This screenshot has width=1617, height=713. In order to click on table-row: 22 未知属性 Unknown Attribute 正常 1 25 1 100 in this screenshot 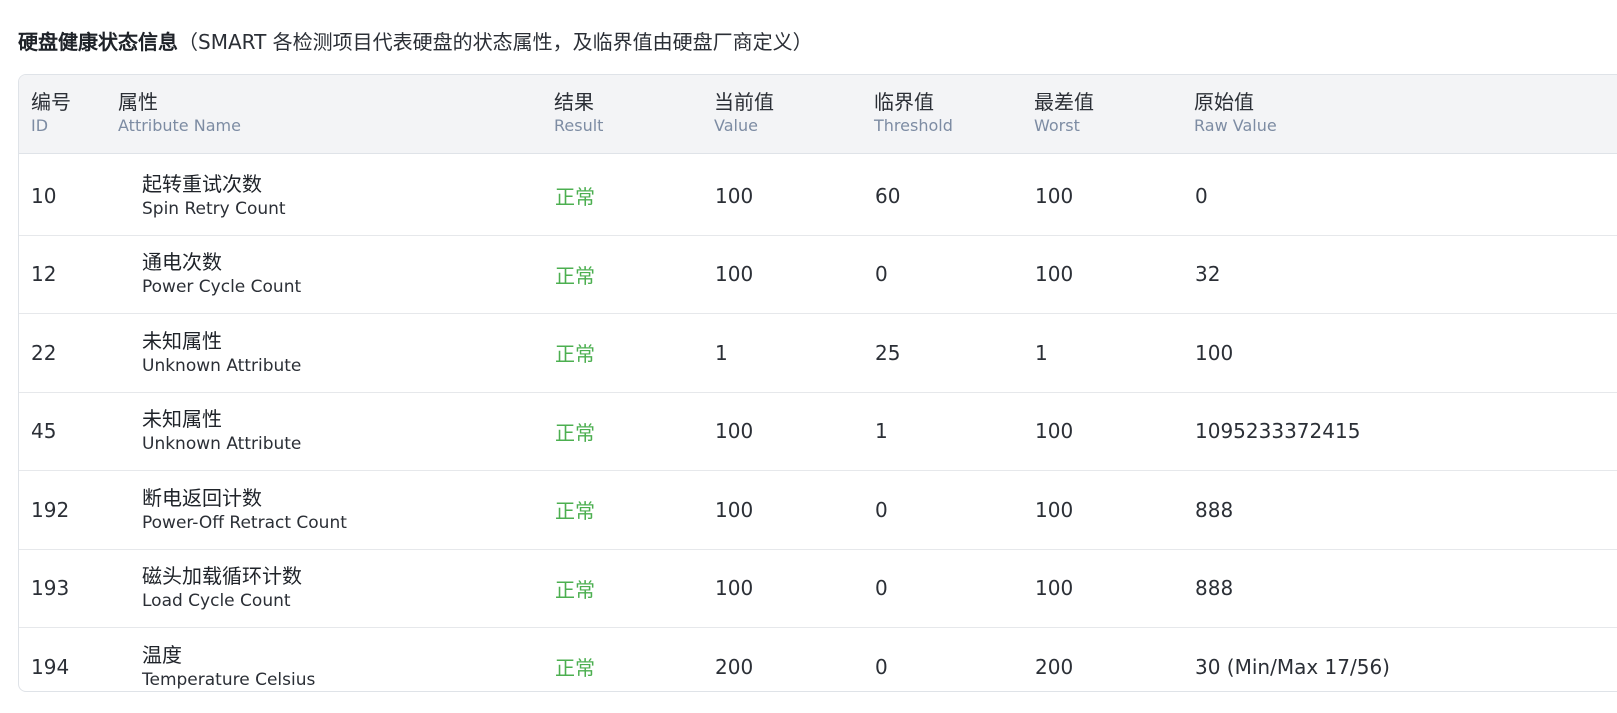, I will do `click(818, 353)`.